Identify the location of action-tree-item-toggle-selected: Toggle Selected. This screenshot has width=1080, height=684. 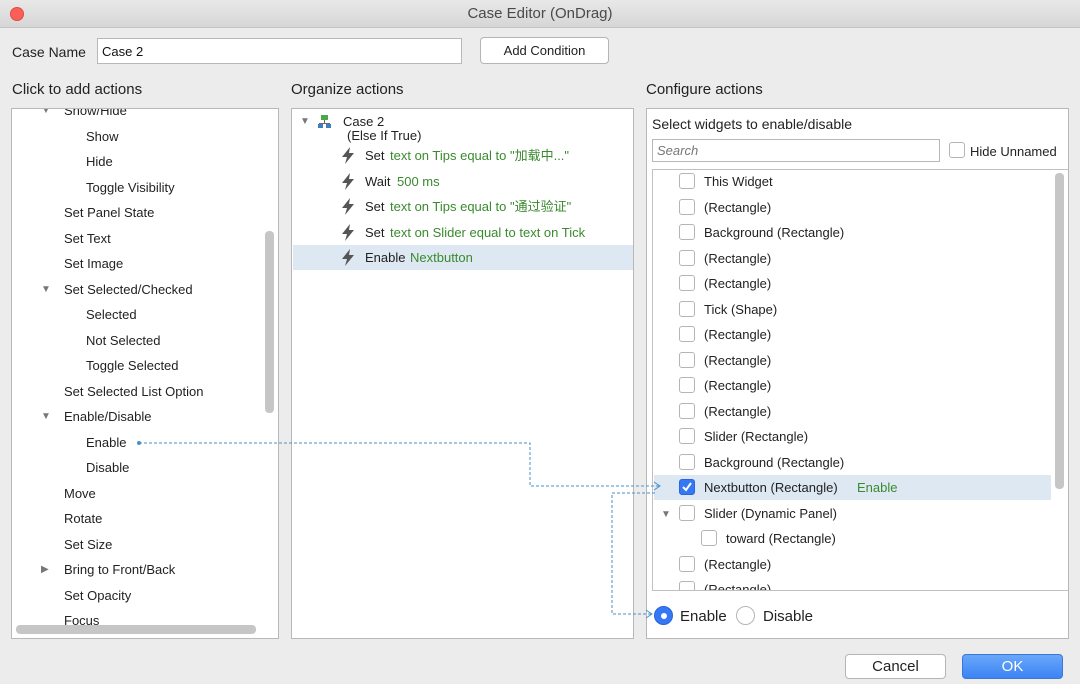
(132, 366).